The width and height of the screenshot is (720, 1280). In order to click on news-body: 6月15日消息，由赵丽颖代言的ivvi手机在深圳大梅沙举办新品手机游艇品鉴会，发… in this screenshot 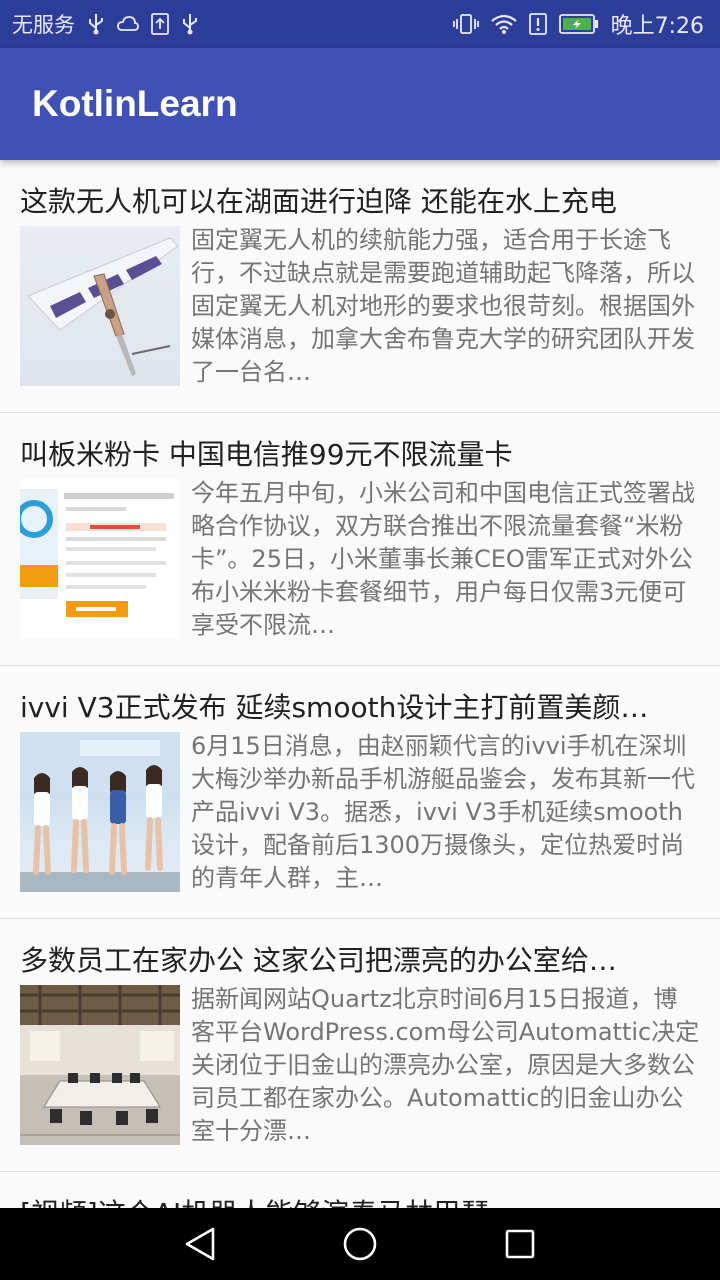, I will do `click(360, 812)`.